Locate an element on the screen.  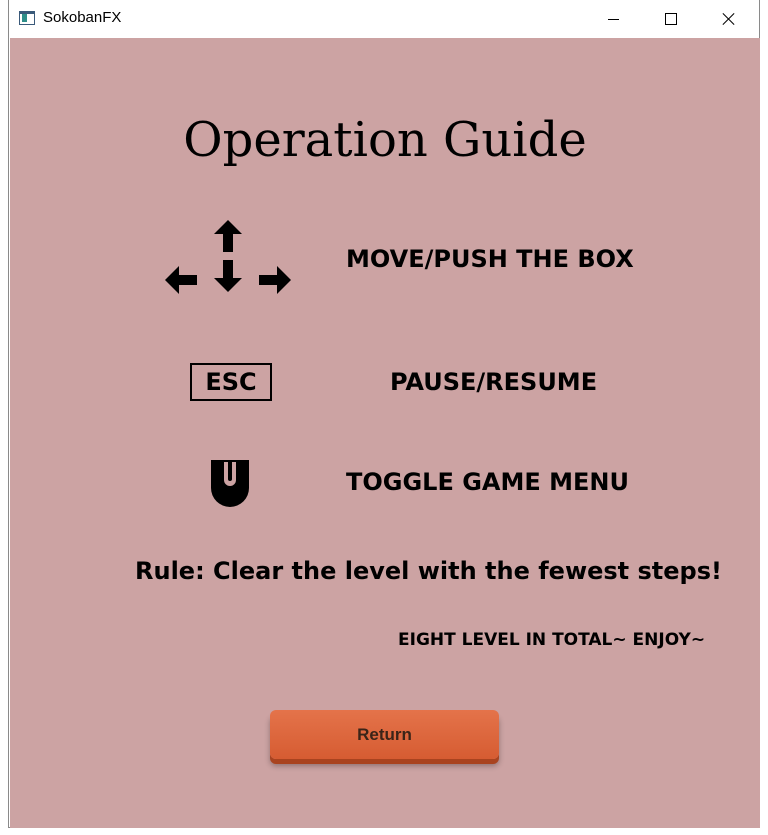
level-count-note: EIGHT LEVEL IN TOTAL~ ENJOY~ is located at coordinates (552, 640).